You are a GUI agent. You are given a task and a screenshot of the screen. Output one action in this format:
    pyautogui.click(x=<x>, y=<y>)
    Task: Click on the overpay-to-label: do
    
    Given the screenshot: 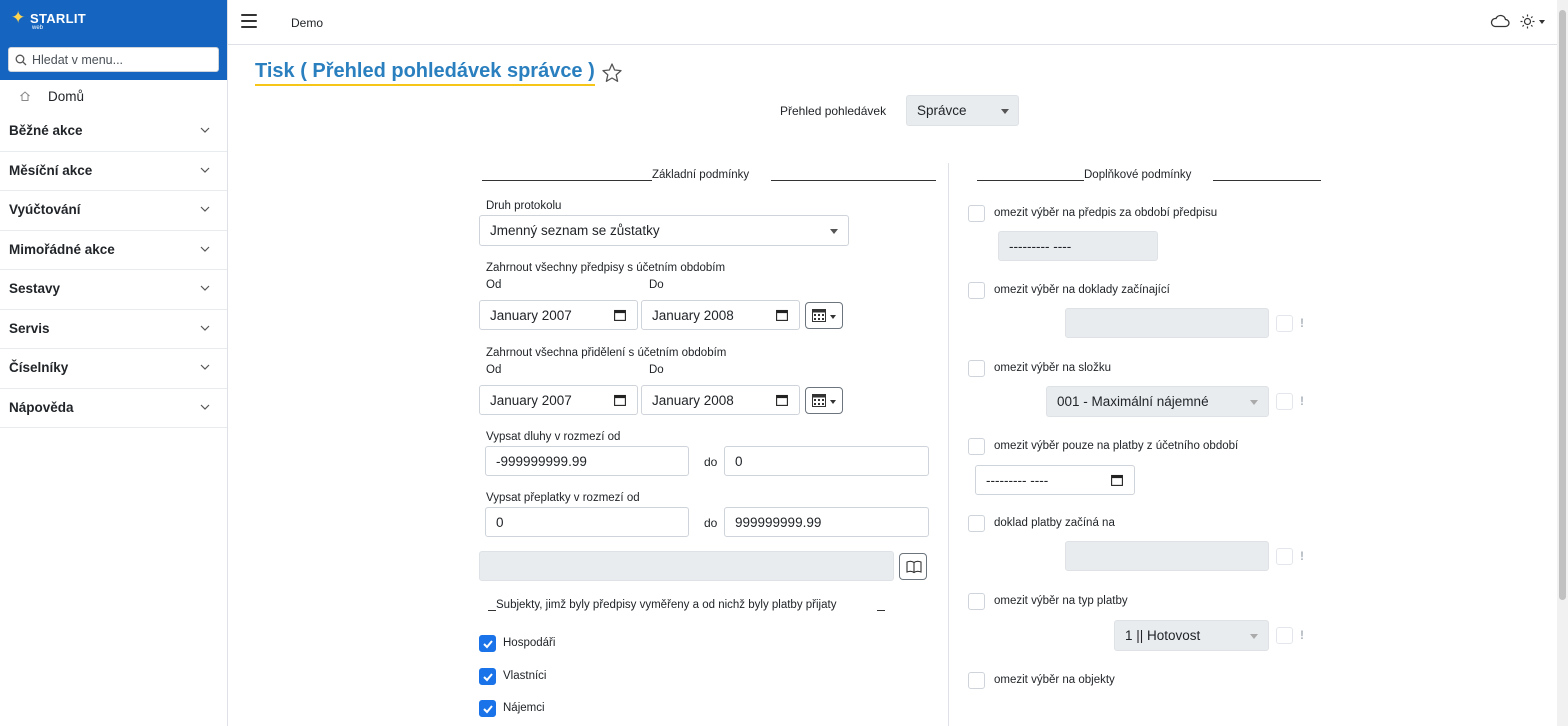 What is the action you would take?
    pyautogui.click(x=711, y=523)
    